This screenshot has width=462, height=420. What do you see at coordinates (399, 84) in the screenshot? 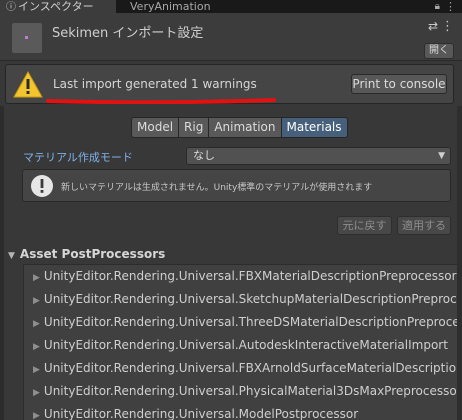
I see `print-to-console-button: Print to console` at bounding box center [399, 84].